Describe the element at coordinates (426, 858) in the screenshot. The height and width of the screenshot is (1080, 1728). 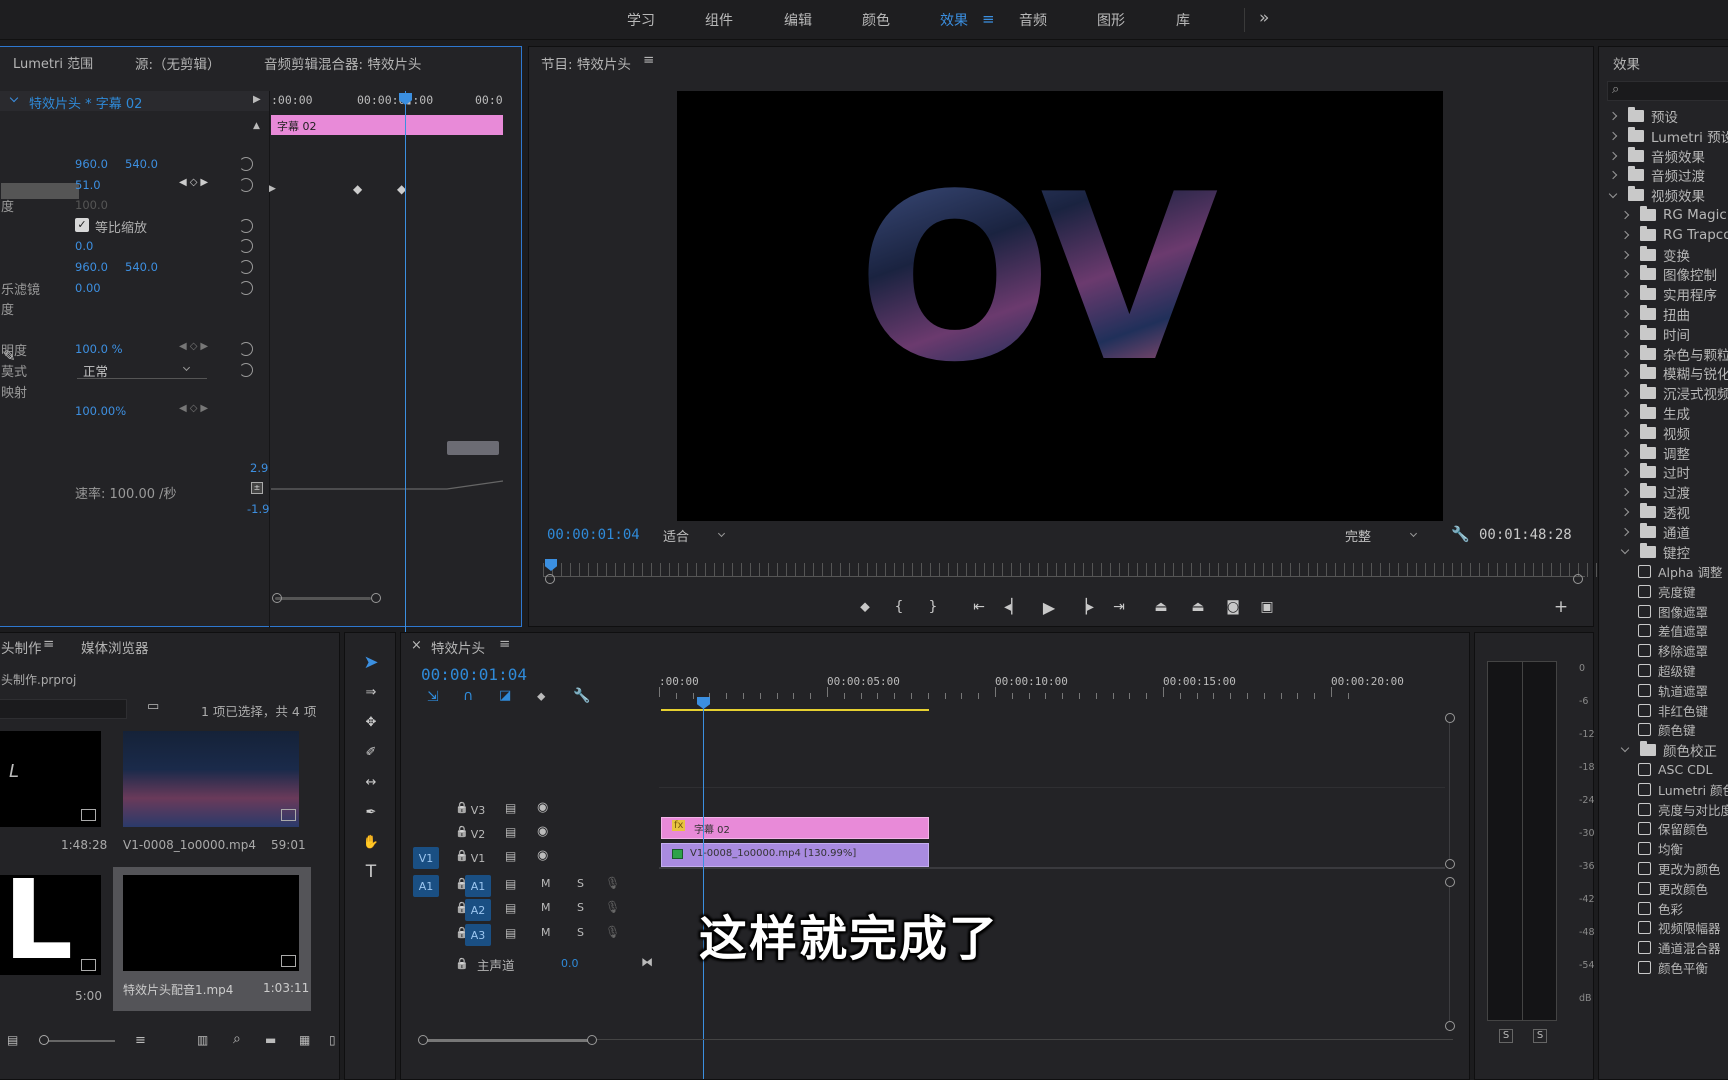
I see `source-patch-v1: V1` at that location.